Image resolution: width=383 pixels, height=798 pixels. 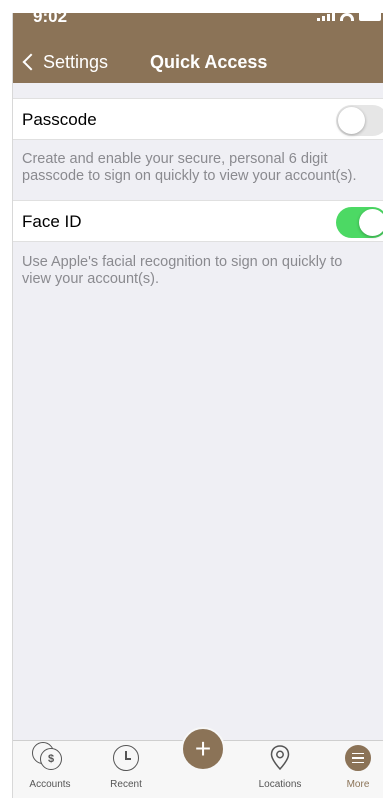 I want to click on passcode-label: Passcode, so click(x=59, y=119).